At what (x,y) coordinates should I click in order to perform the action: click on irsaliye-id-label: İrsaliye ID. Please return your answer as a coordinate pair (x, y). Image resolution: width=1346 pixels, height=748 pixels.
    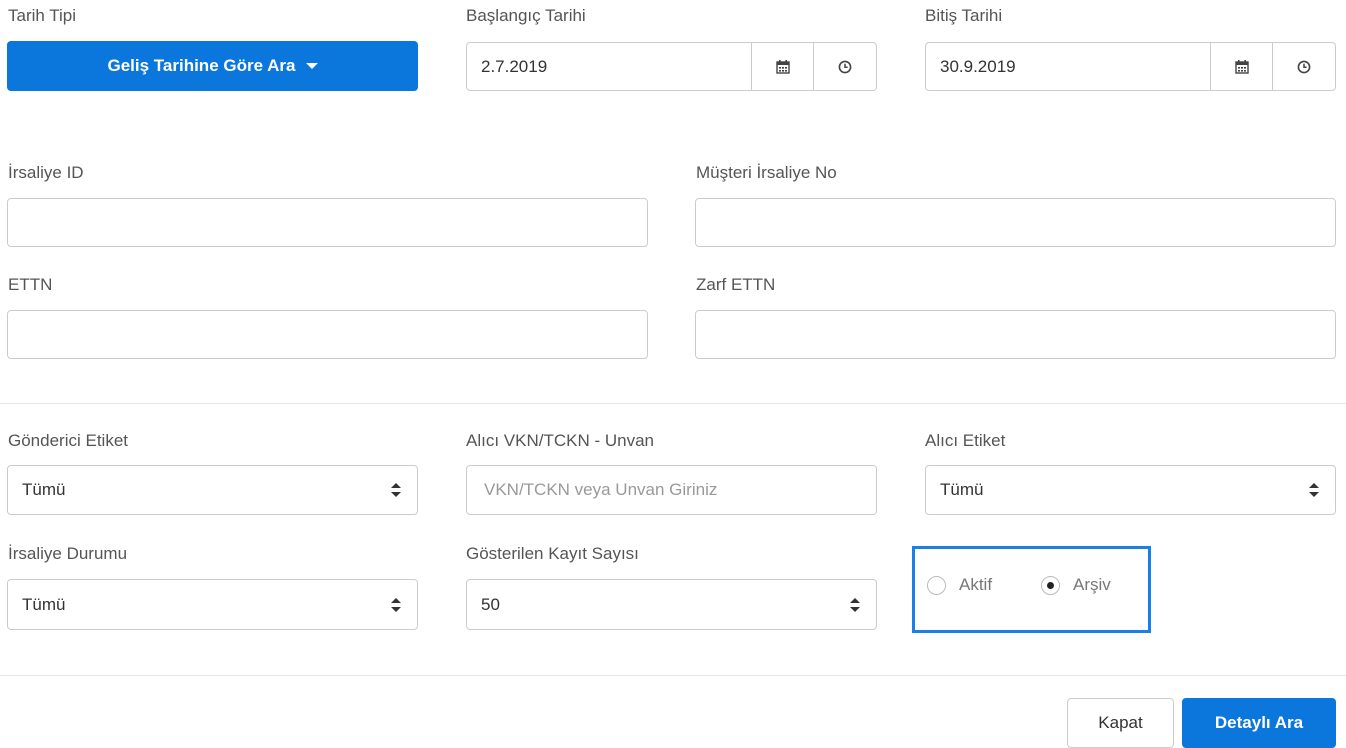
    Looking at the image, I should click on (46, 172).